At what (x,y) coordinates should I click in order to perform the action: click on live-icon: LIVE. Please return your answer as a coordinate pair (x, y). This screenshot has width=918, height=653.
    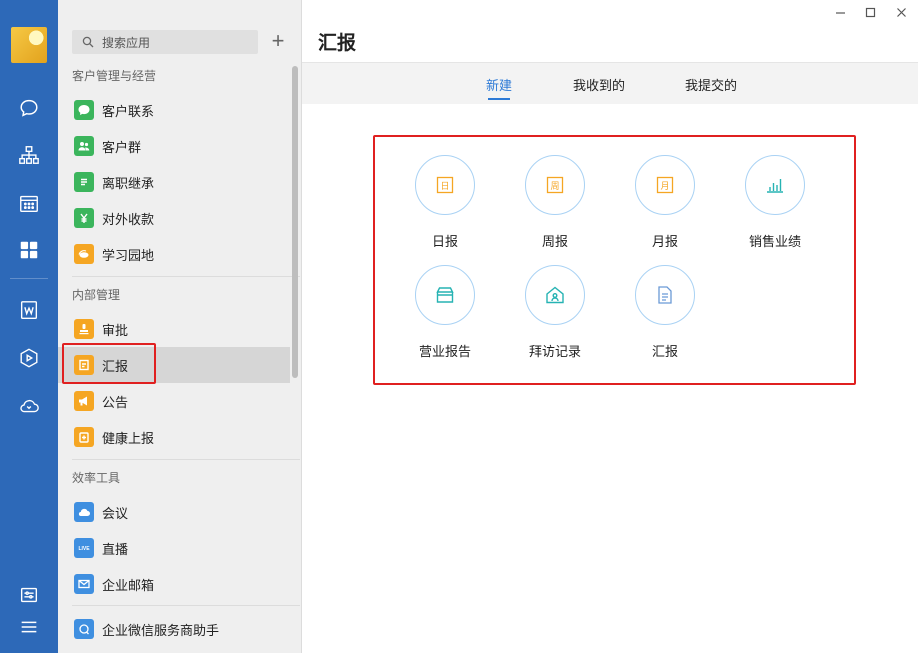
    Looking at the image, I should click on (84, 548).